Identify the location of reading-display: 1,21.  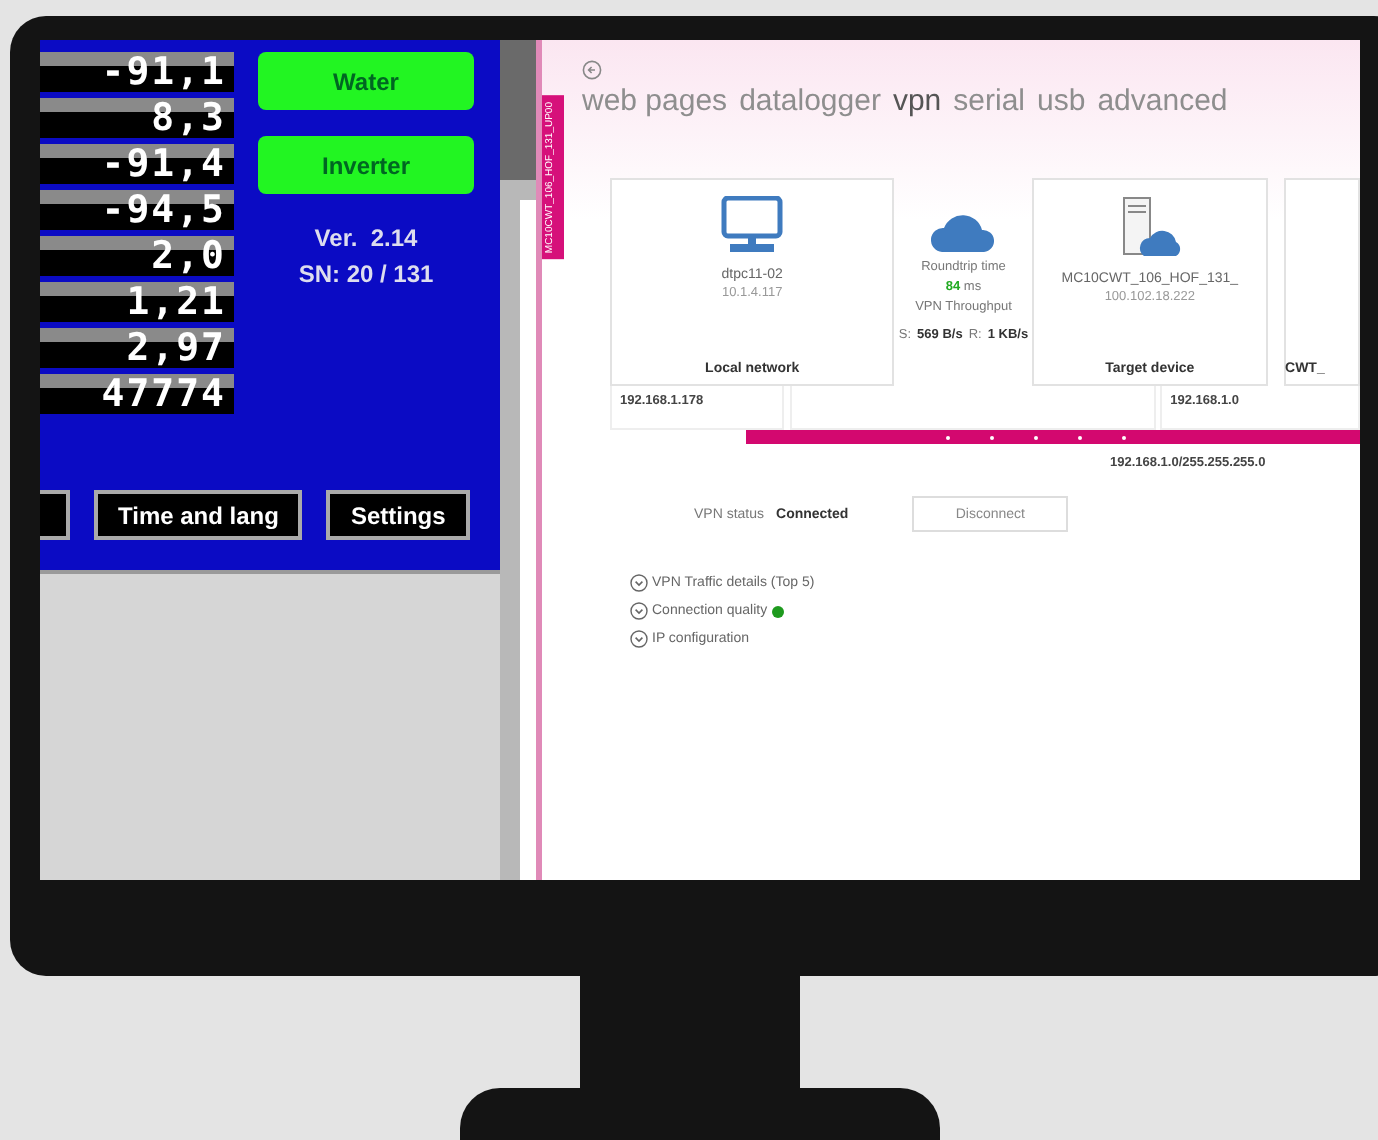
(137, 302).